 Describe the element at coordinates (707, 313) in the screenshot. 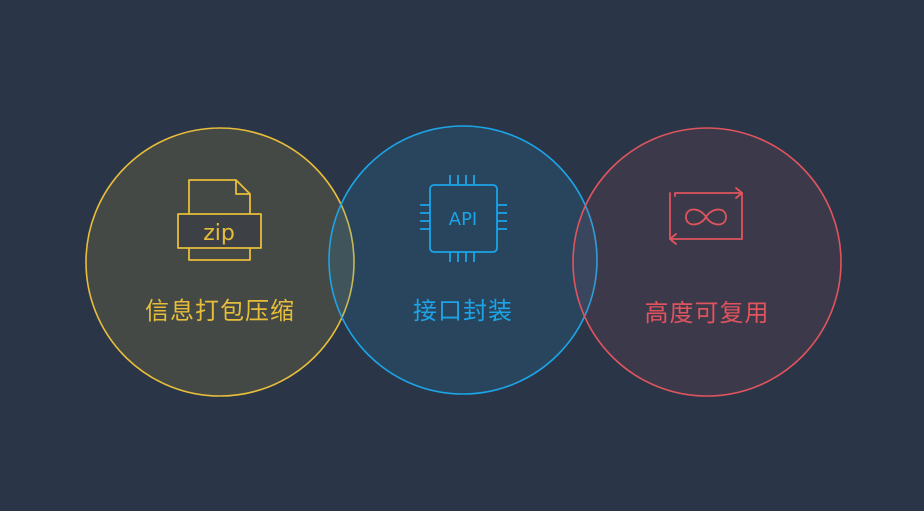

I see `label-high-reusability: 高度可复用` at that location.